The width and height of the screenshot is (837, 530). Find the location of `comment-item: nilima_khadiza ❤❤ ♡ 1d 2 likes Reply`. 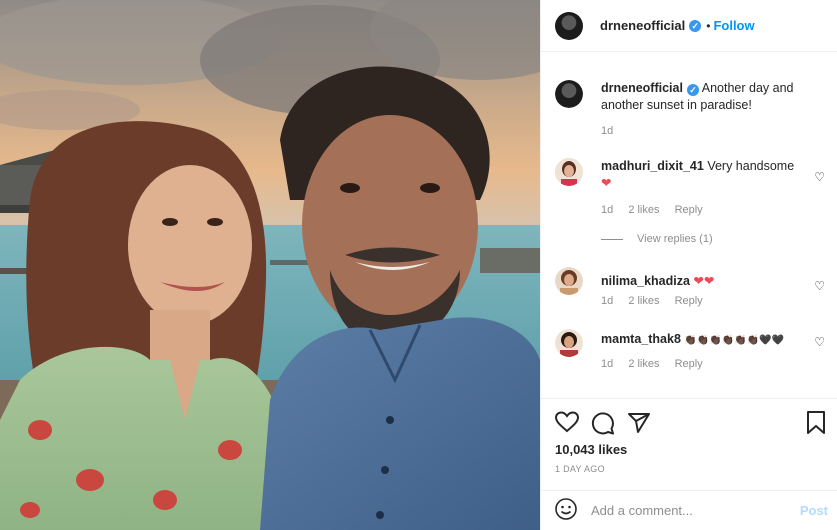

comment-item: nilima_khadiza ❤❤ ♡ 1d 2 likes Reply is located at coordinates (690, 292).